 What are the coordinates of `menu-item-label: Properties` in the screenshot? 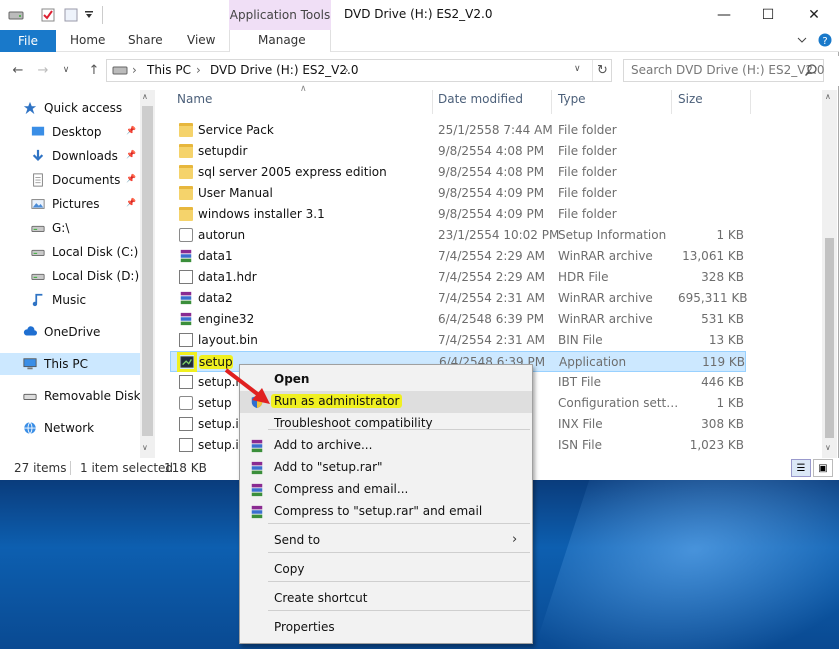 It's located at (304, 627).